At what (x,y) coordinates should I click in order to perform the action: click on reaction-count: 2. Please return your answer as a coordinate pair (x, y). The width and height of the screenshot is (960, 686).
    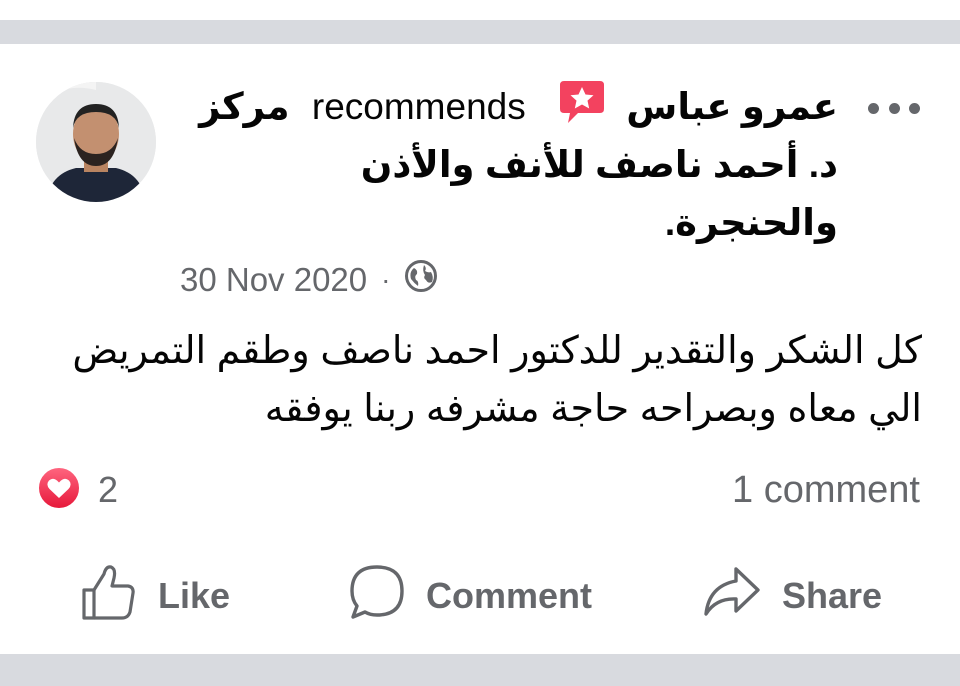
    Looking at the image, I should click on (108, 489).